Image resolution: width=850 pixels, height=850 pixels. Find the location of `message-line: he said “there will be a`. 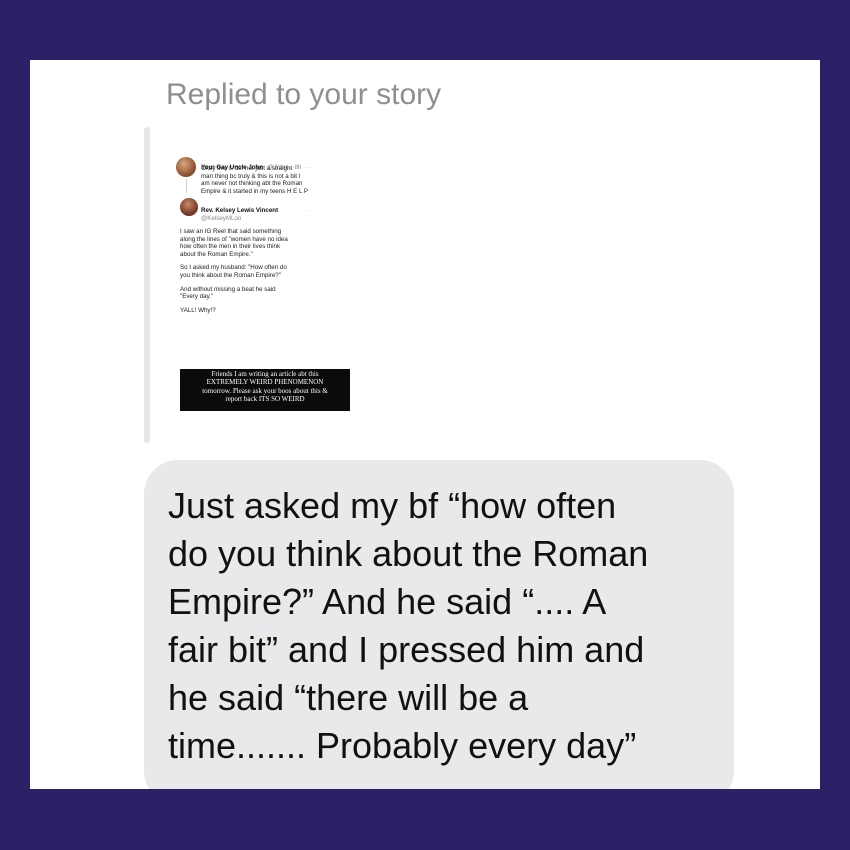

message-line: he said “there will be a is located at coordinates (348, 697).